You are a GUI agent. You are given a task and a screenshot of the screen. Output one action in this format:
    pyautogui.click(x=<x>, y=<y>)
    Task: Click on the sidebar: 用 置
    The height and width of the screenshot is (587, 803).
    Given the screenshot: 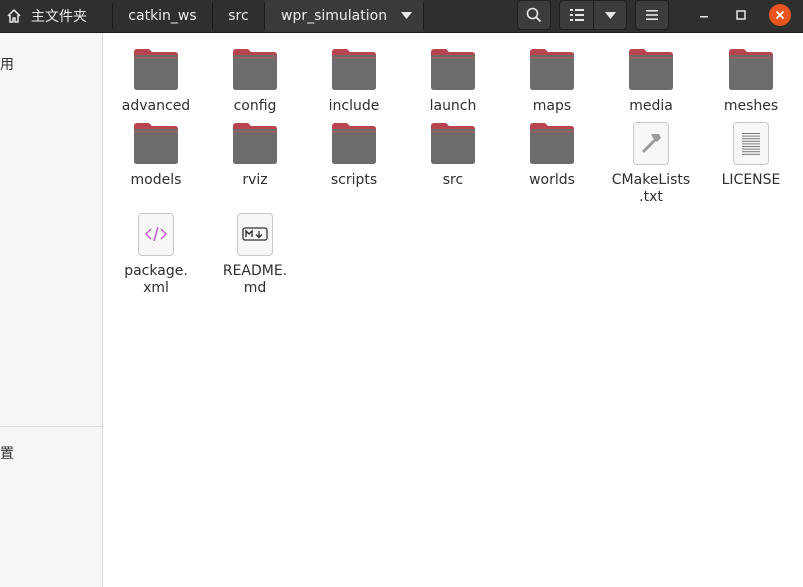 What is the action you would take?
    pyautogui.click(x=51, y=310)
    